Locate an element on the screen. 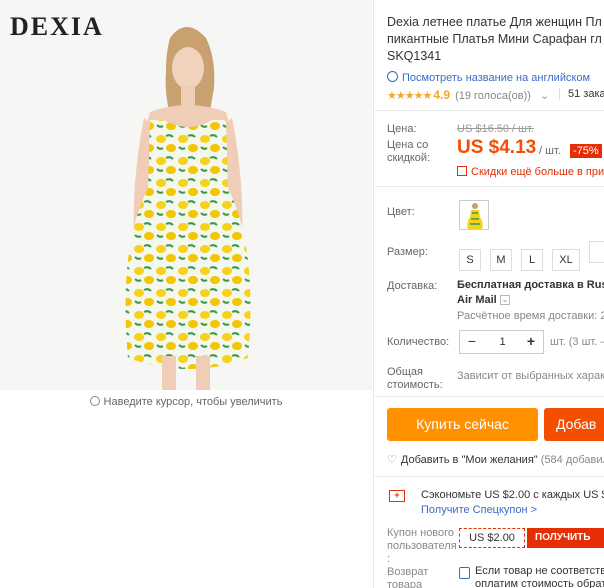 The width and height of the screenshot is (604, 588). quantity-stepper: − 1 + is located at coordinates (501, 342).